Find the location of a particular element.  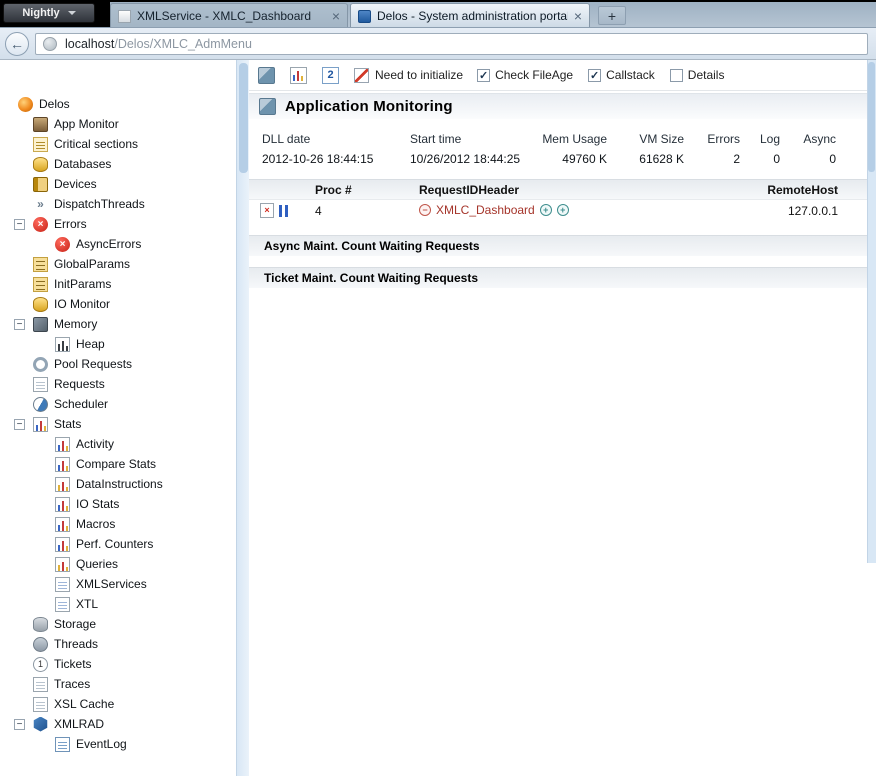

event-log-icon is located at coordinates (62, 744).